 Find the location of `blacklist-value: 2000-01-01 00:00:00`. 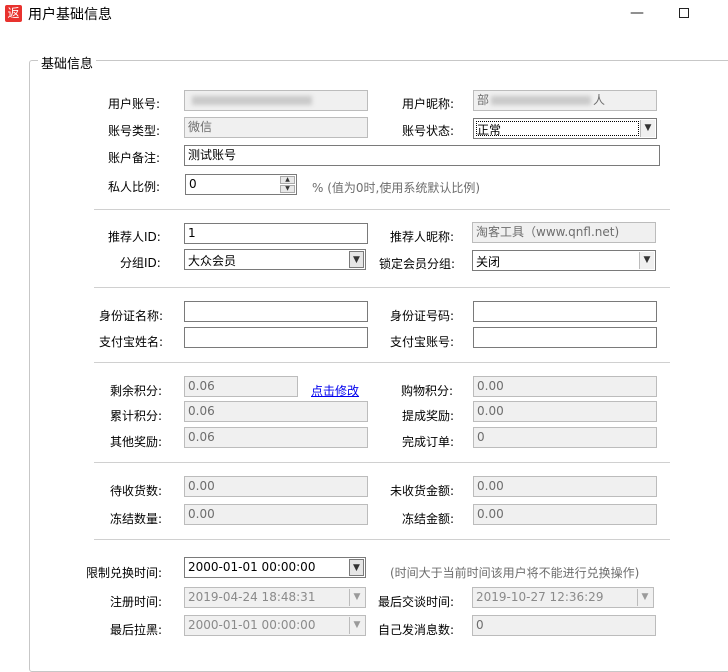

blacklist-value: 2000-01-01 00:00:00 is located at coordinates (252, 625).